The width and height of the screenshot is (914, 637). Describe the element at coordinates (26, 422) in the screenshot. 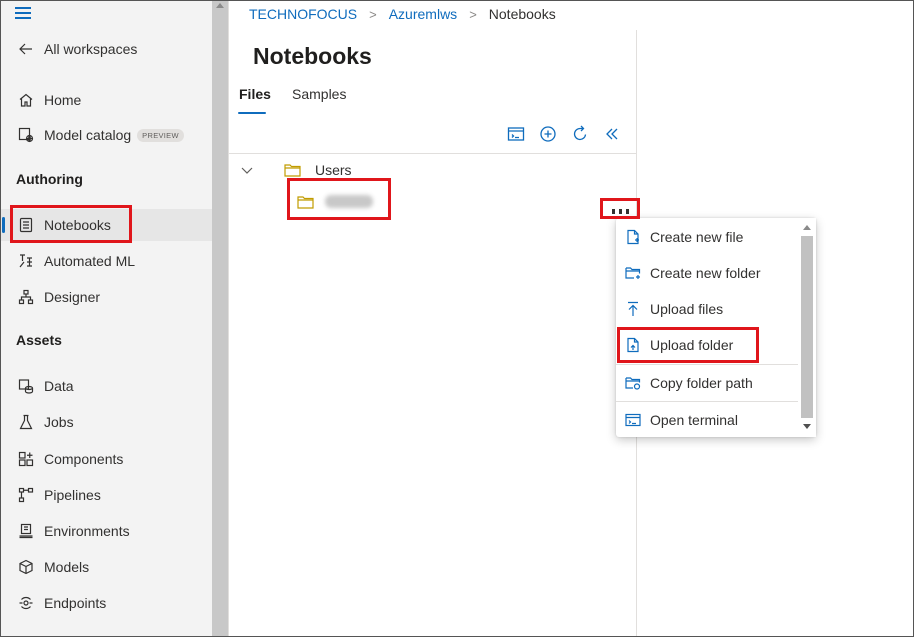

I see `flask-icon` at that location.